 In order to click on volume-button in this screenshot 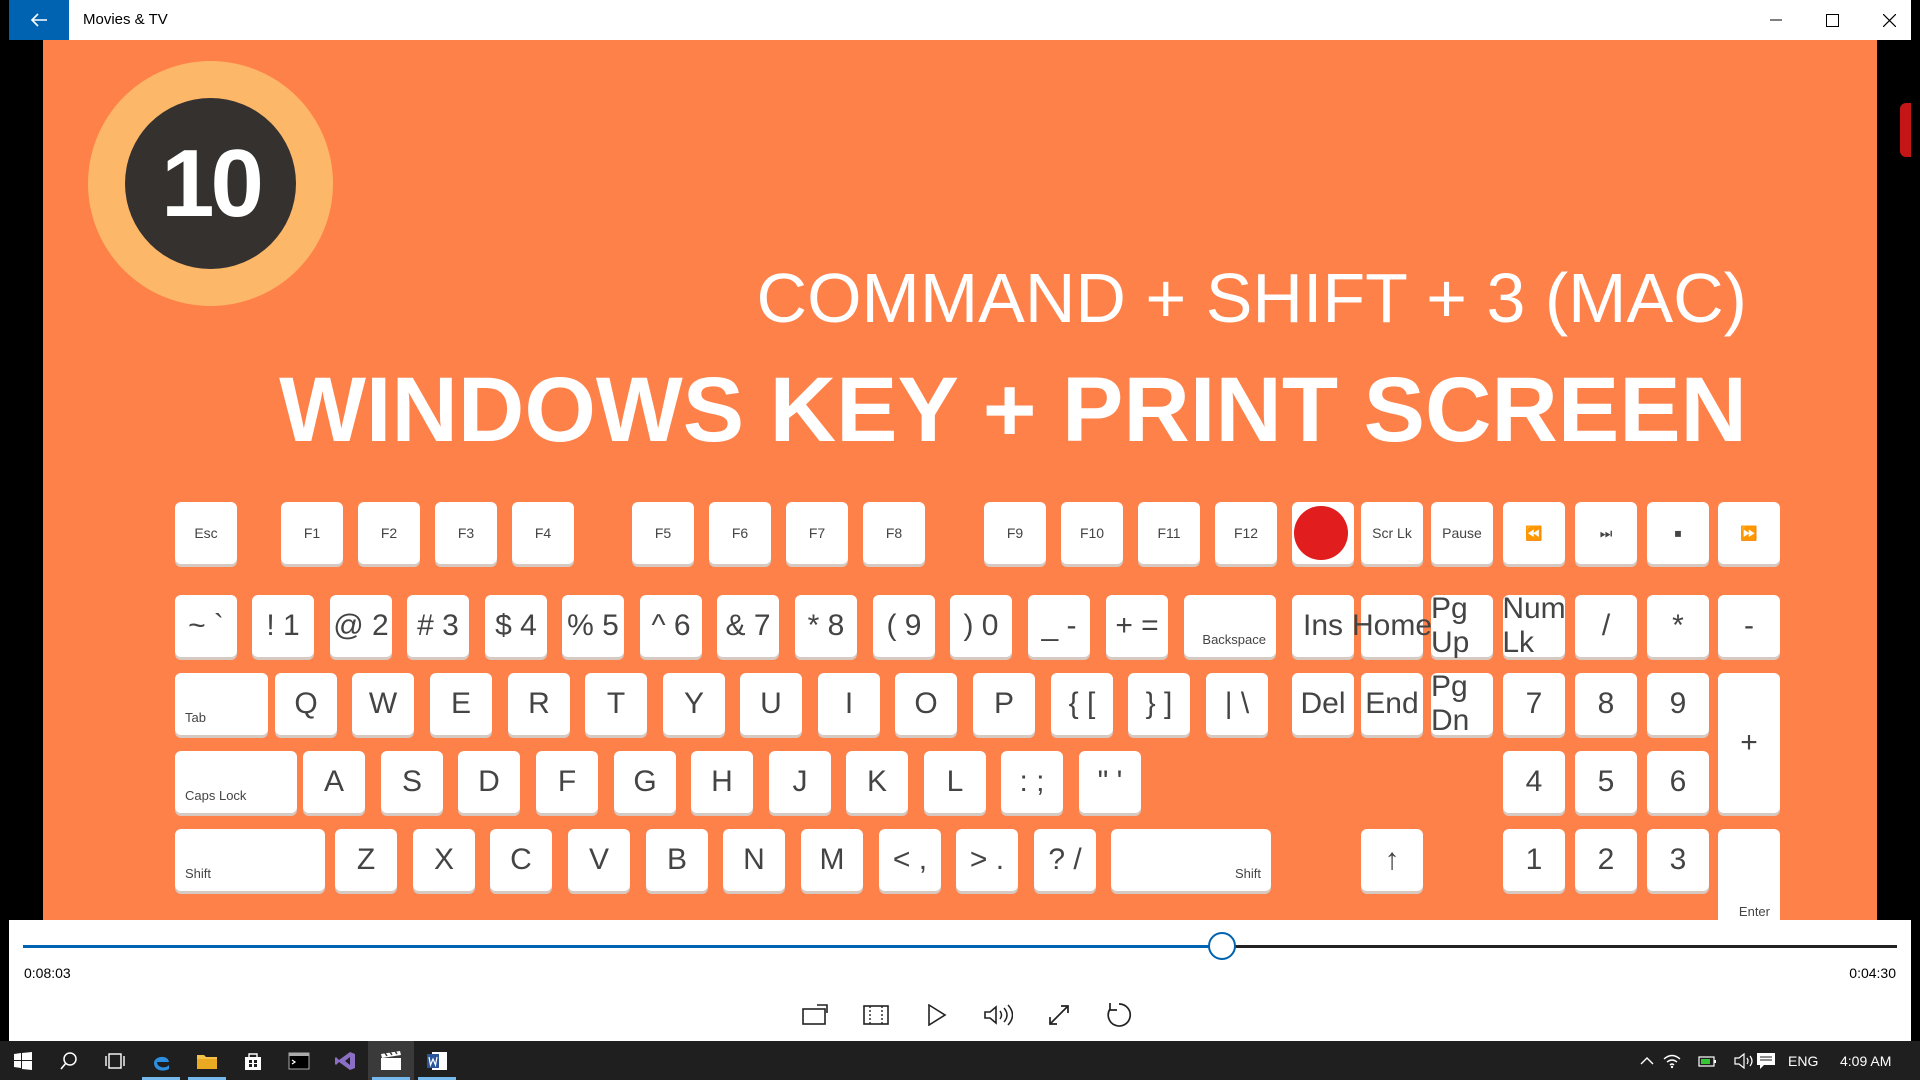, I will do `click(998, 1015)`.